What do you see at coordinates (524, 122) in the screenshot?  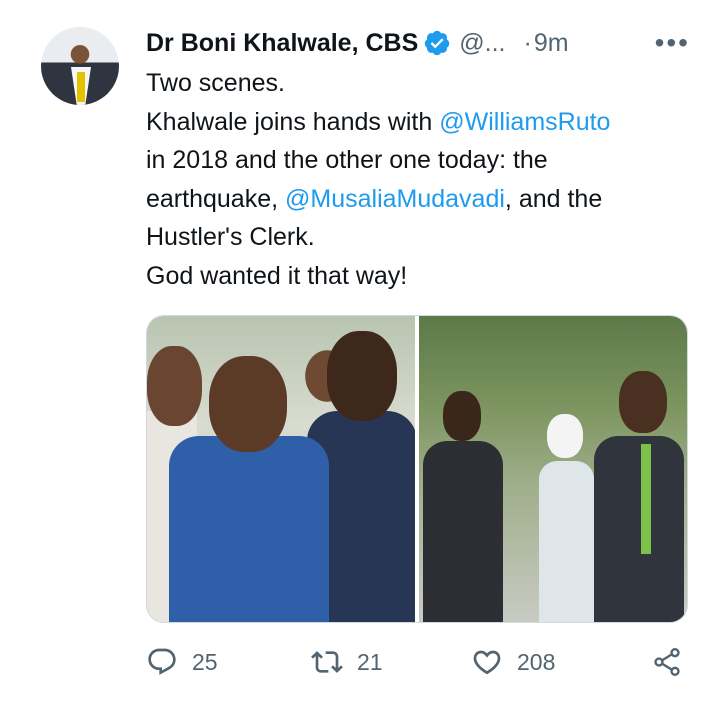 I see `mention-link: @WilliamsRuto` at bounding box center [524, 122].